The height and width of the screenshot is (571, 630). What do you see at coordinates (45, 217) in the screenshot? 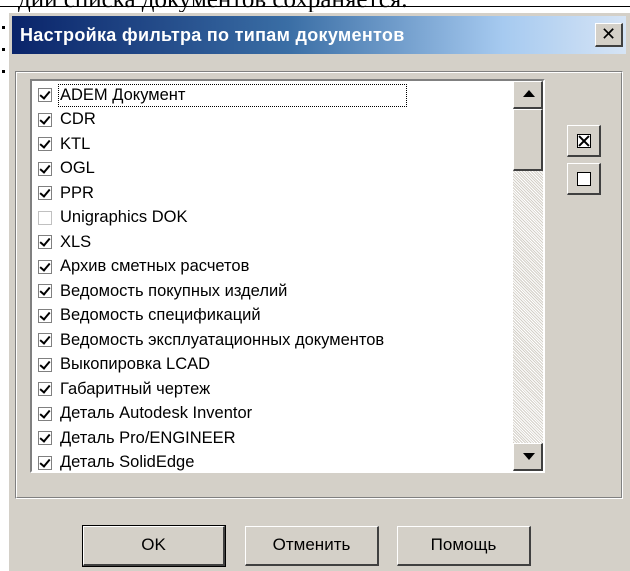
I see `checkbox-unchecked` at bounding box center [45, 217].